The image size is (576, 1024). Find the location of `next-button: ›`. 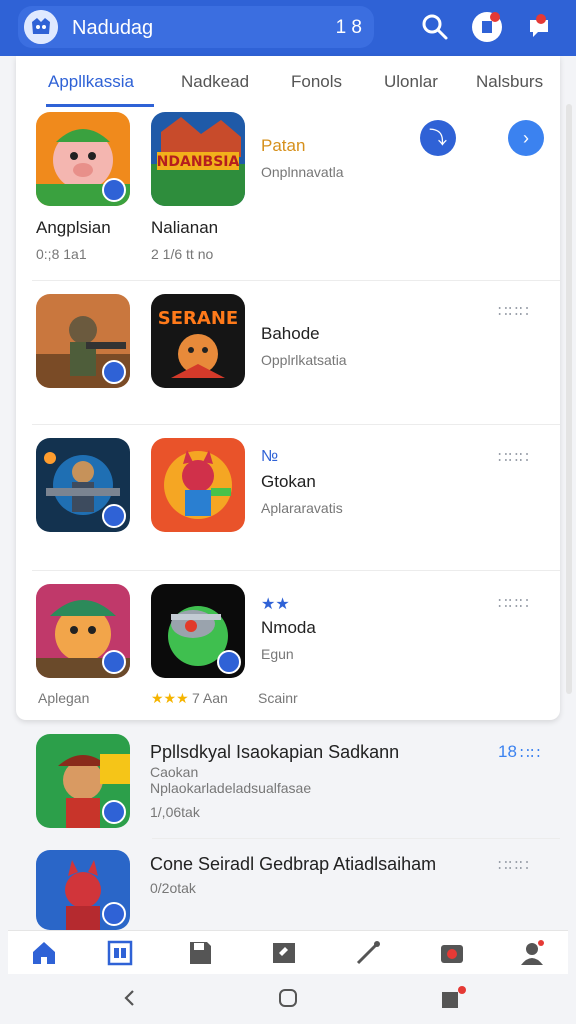

next-button: › is located at coordinates (526, 138).